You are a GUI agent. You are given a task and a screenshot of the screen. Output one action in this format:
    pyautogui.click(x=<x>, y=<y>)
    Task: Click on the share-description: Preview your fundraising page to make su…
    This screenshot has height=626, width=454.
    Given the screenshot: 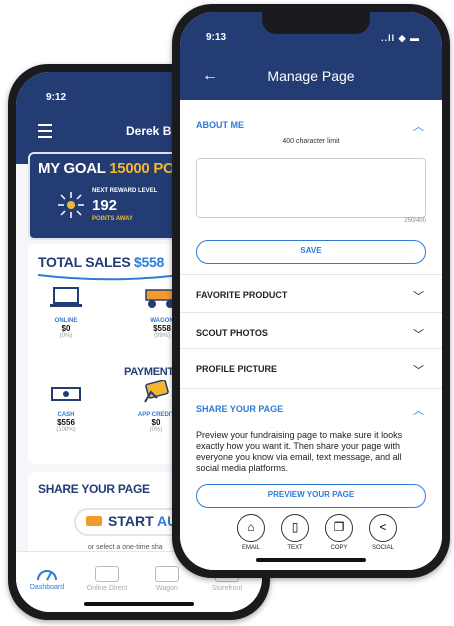 What is the action you would take?
    pyautogui.click(x=299, y=451)
    